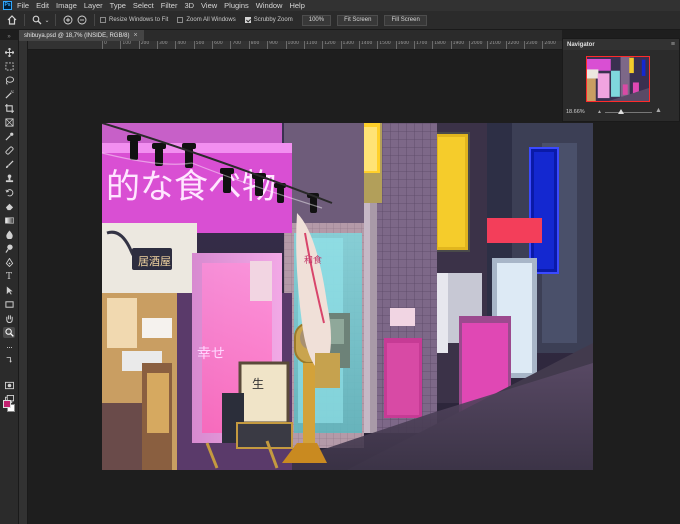  What do you see at coordinates (621, 111) in the screenshot?
I see `navigator-zoom-slider-handle` at bounding box center [621, 111].